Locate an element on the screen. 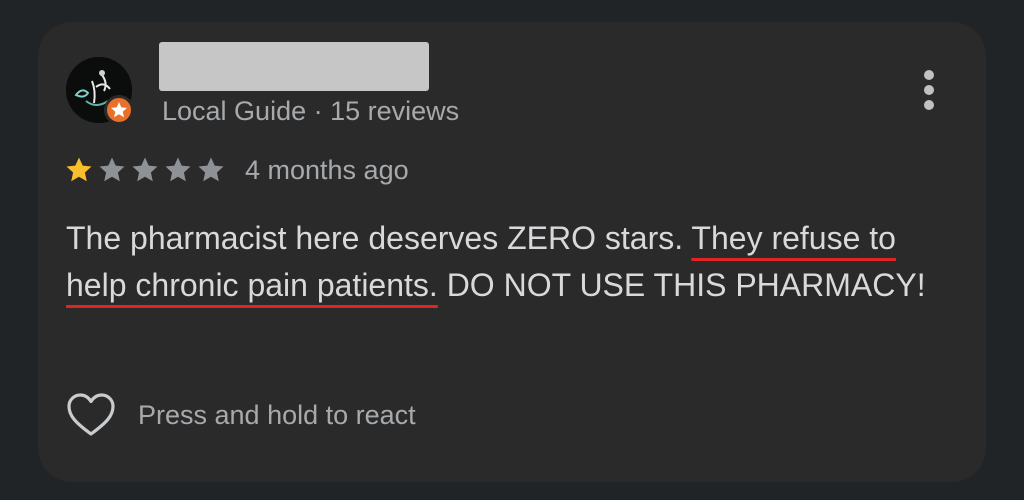 The height and width of the screenshot is (500, 1024). reviewer-avatar is located at coordinates (100, 91).